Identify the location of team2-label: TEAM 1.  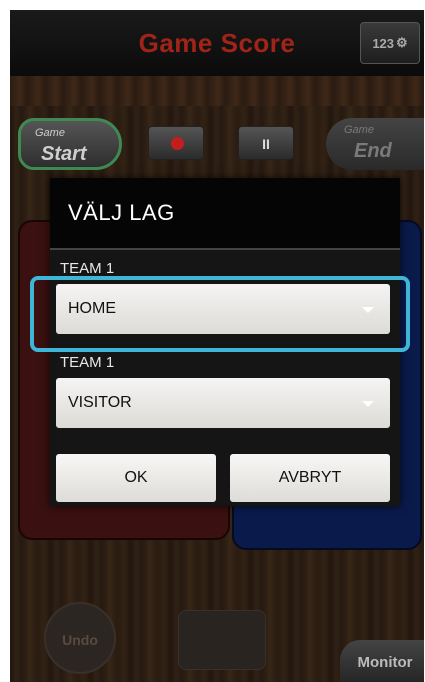
(87, 362).